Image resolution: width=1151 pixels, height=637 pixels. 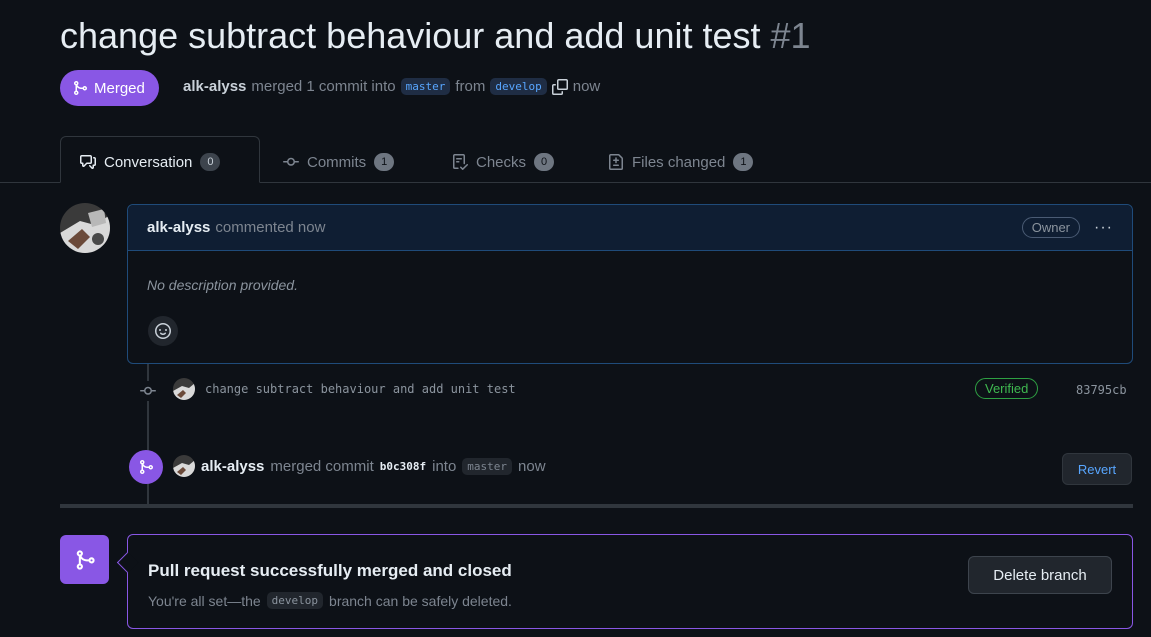 What do you see at coordinates (425, 86) in the screenshot?
I see `base-branch-label: master` at bounding box center [425, 86].